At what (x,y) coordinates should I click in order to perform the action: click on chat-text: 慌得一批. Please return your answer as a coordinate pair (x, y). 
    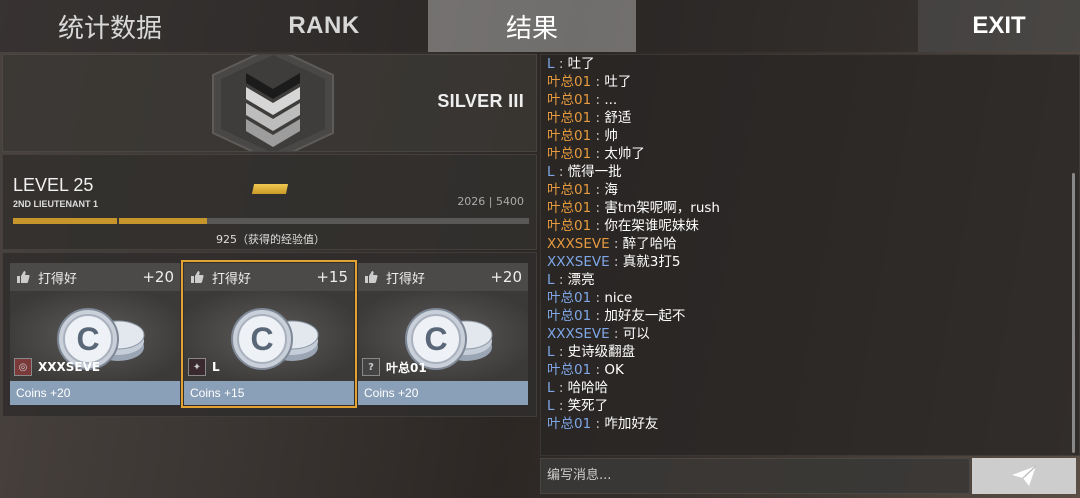
    Looking at the image, I should click on (594, 172).